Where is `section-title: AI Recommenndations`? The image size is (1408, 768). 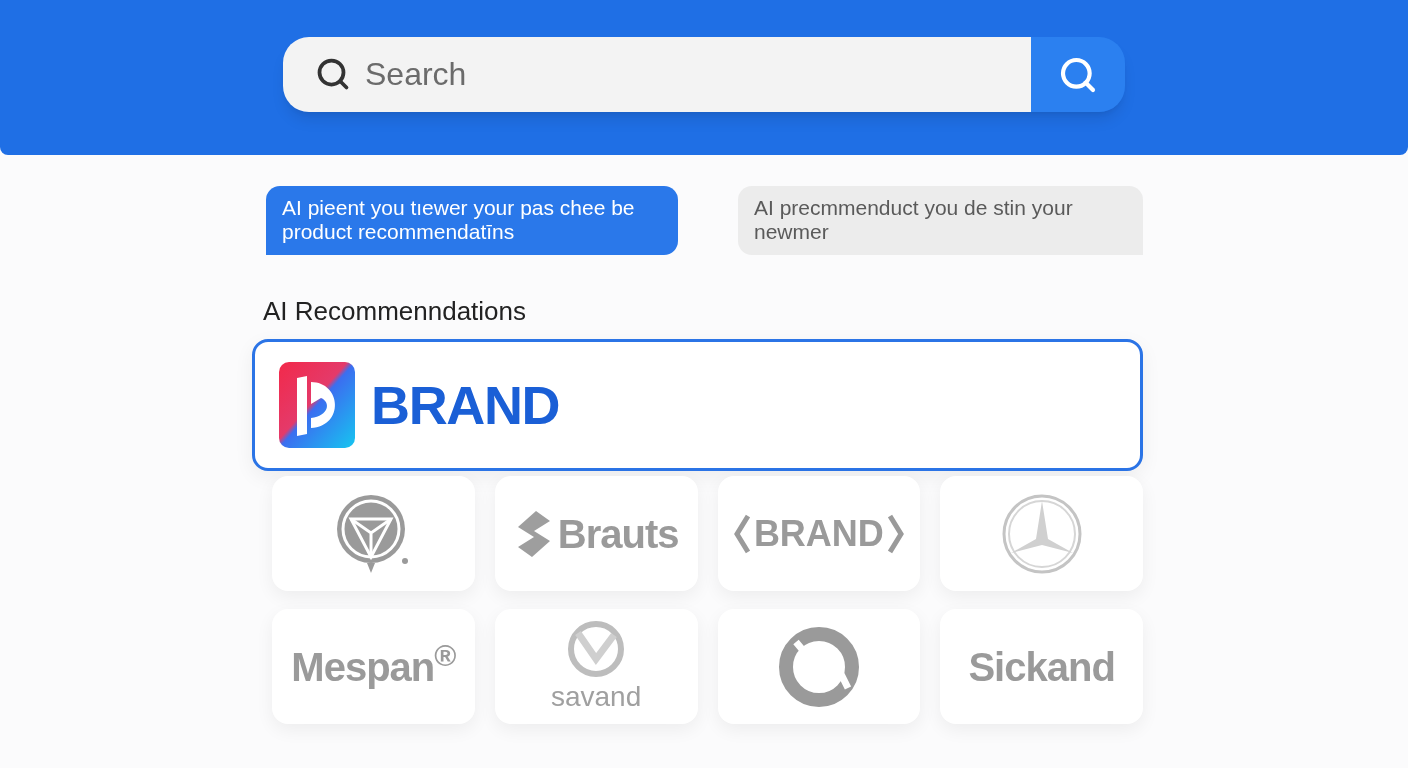 section-title: AI Recommenndations is located at coordinates (395, 311).